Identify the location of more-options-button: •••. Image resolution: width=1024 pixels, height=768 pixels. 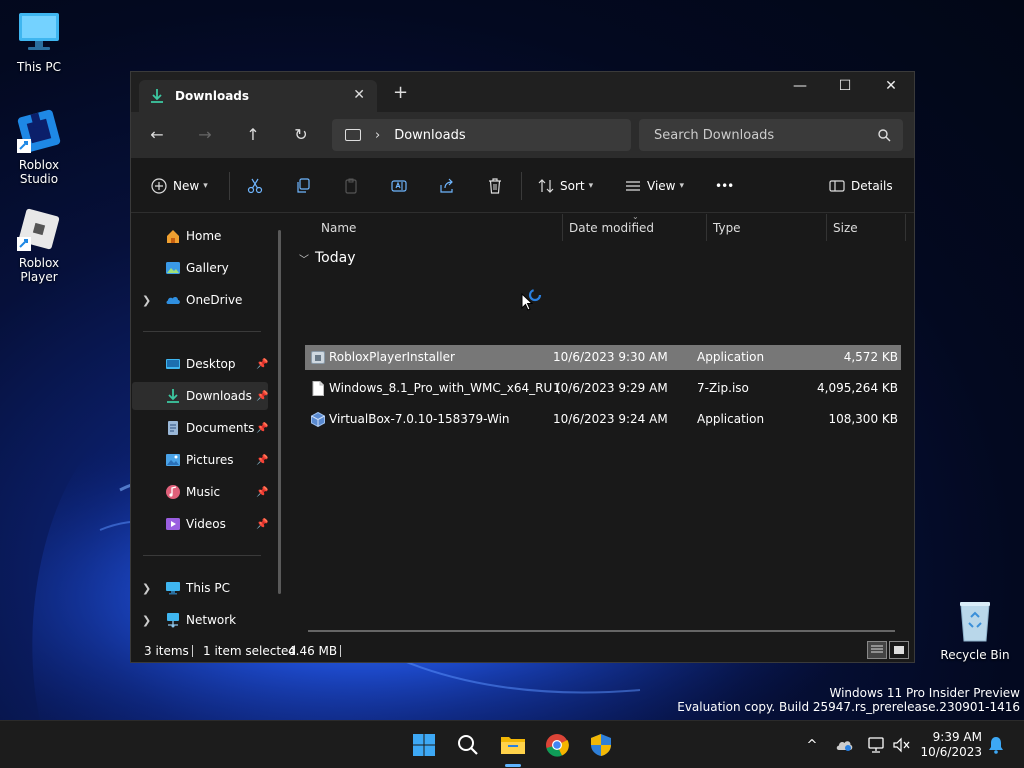
(724, 185).